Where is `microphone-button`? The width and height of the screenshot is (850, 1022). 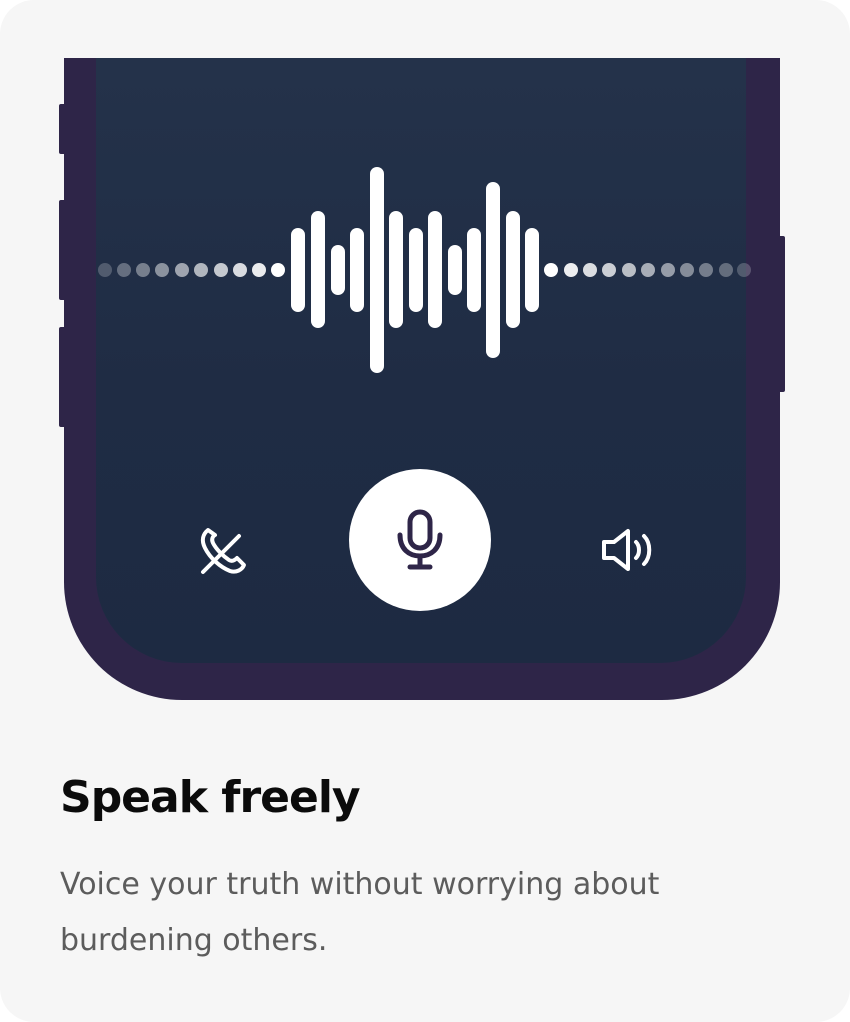 microphone-button is located at coordinates (420, 540).